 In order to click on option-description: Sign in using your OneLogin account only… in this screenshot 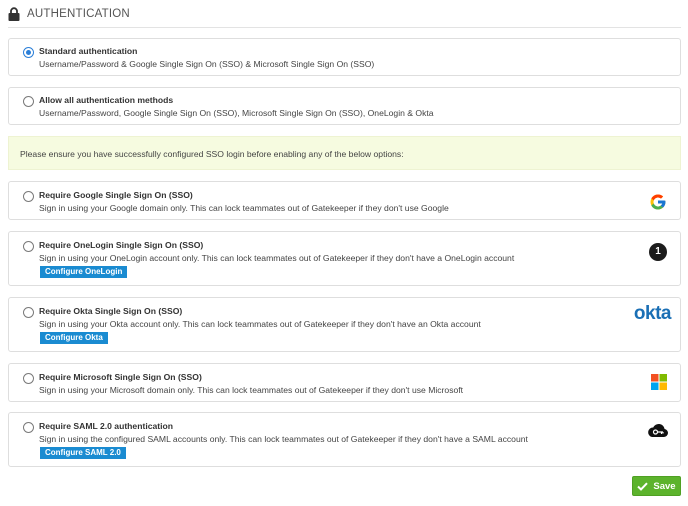, I will do `click(277, 258)`.